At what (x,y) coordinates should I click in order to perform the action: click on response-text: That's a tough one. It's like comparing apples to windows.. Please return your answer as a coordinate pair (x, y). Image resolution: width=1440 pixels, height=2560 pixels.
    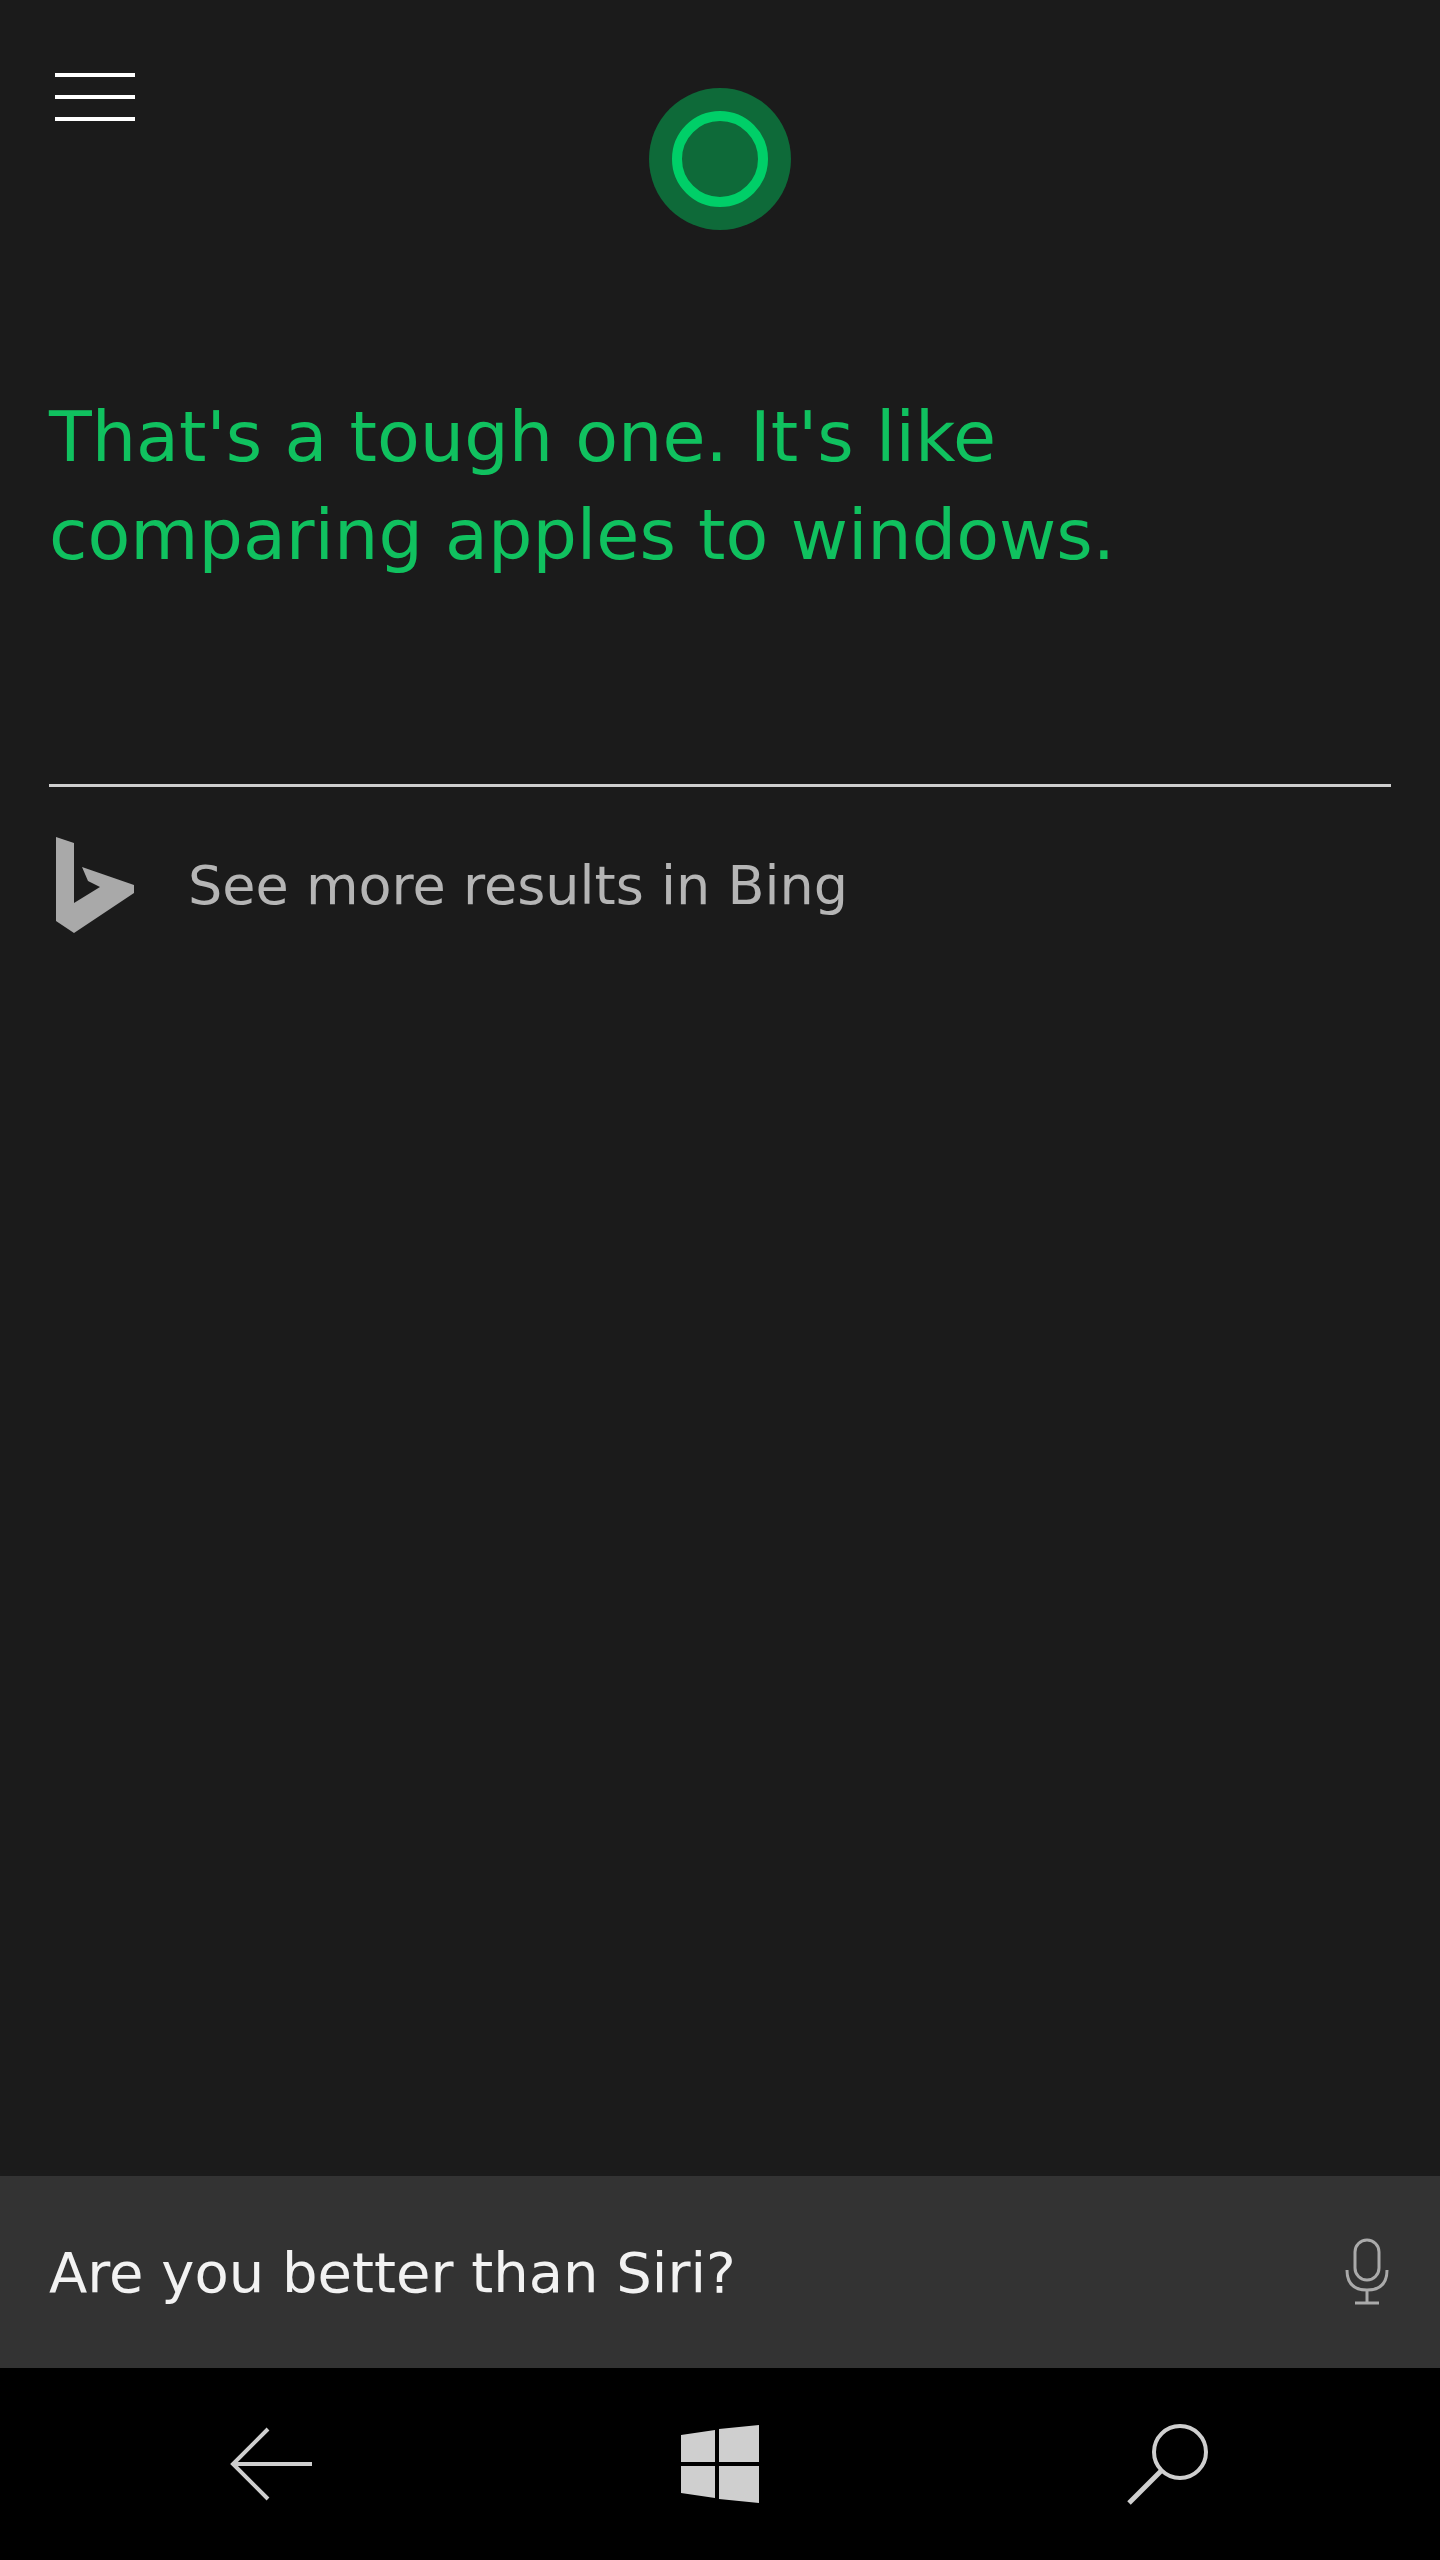
    Looking at the image, I should click on (582, 486).